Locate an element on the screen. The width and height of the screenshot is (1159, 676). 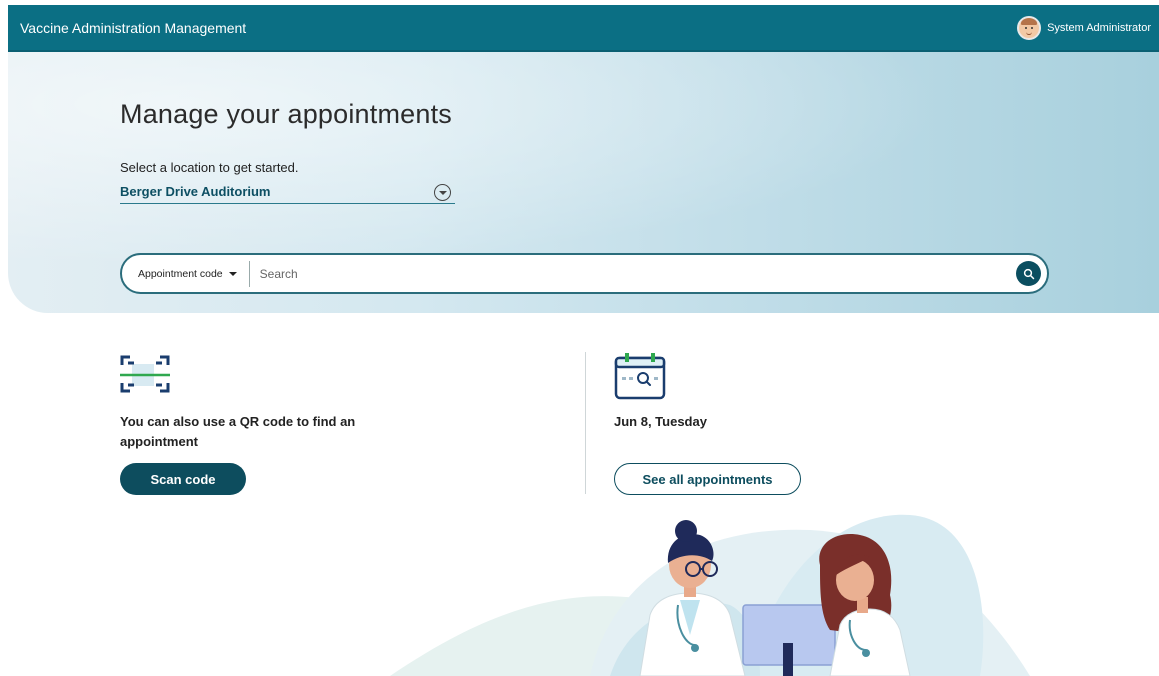
user-name: System Administrator is located at coordinates (1099, 28).